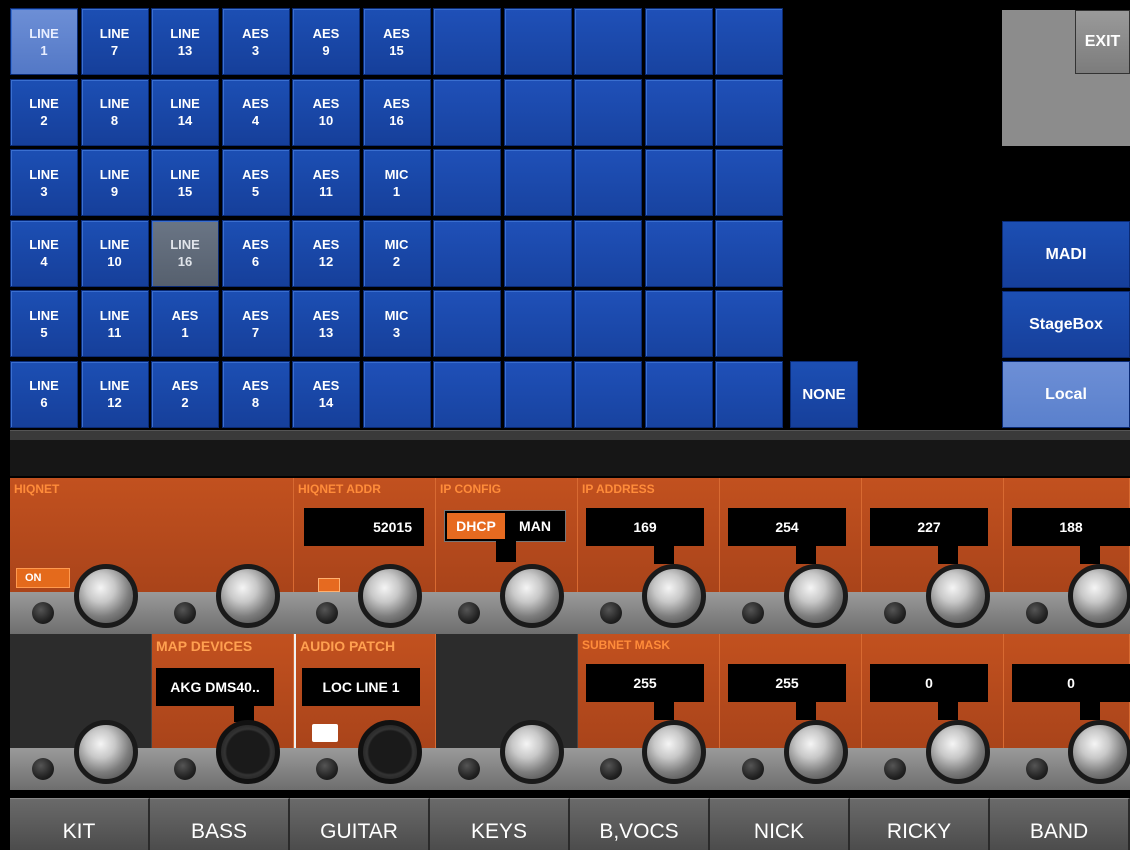 The height and width of the screenshot is (850, 1130). I want to click on patch-cell-aes-13: AES 13, so click(326, 323).